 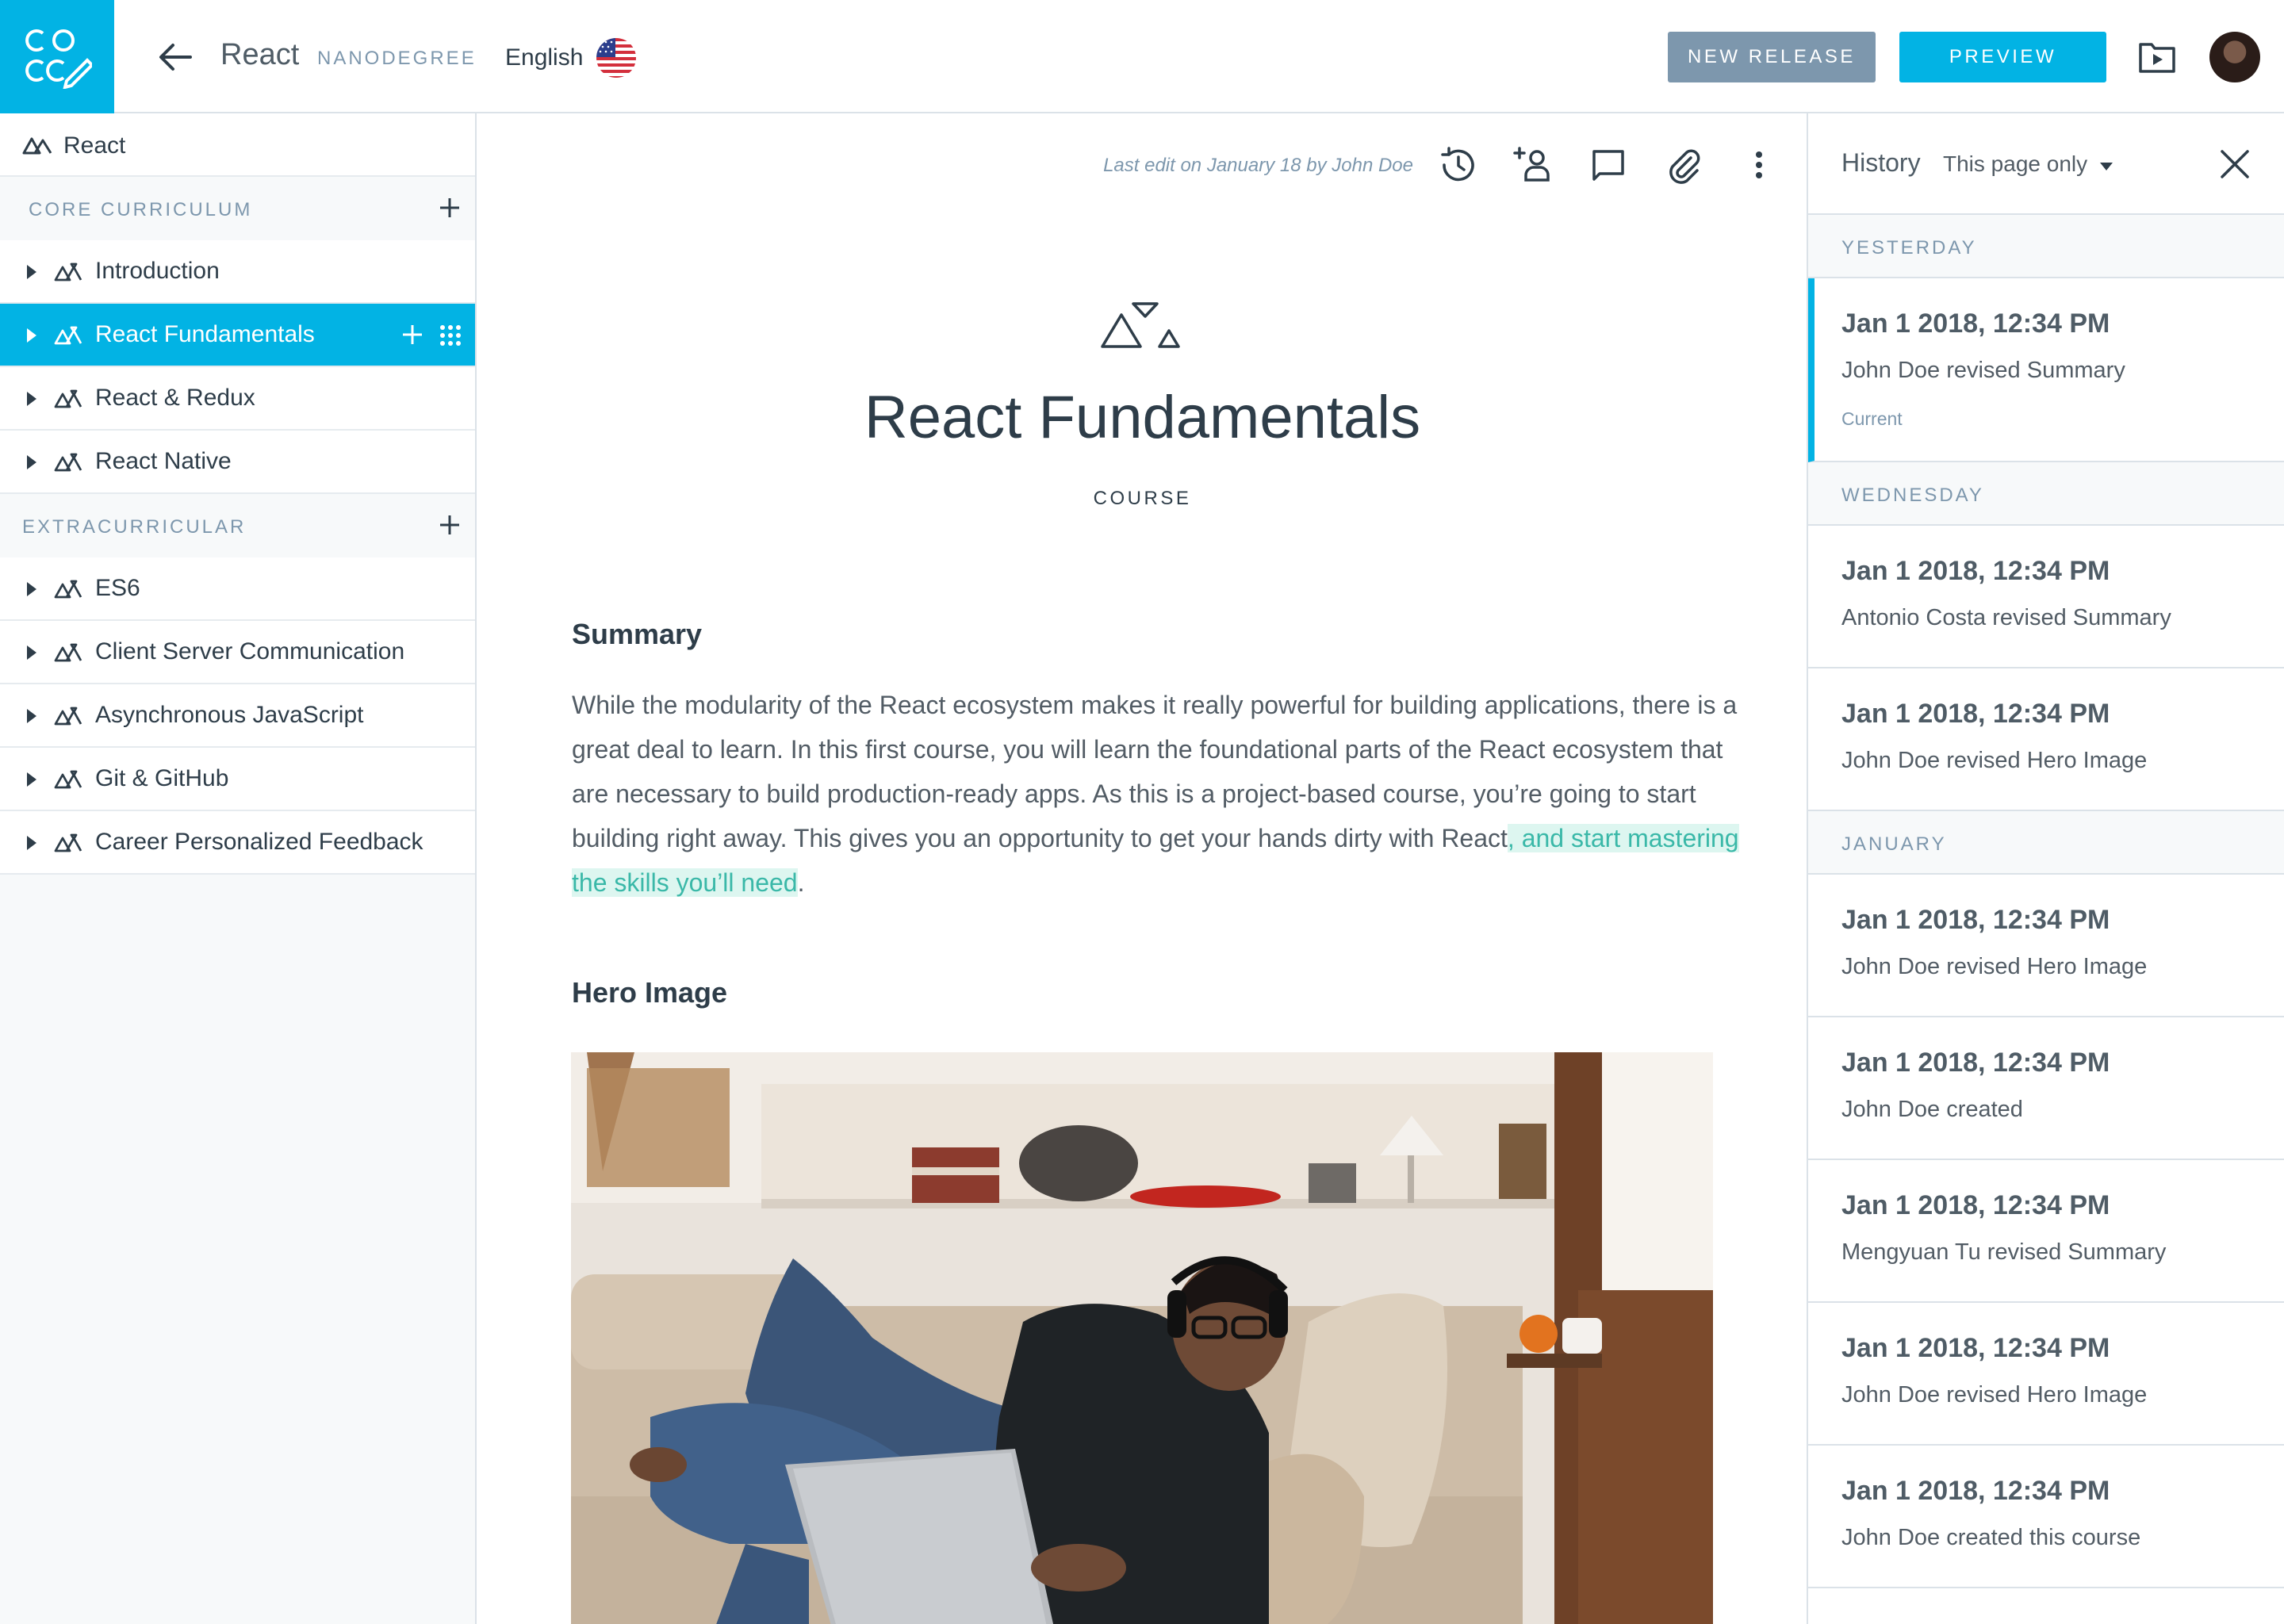 I want to click on section-core-curriculum: CORE CURRICULUM, so click(x=237, y=208).